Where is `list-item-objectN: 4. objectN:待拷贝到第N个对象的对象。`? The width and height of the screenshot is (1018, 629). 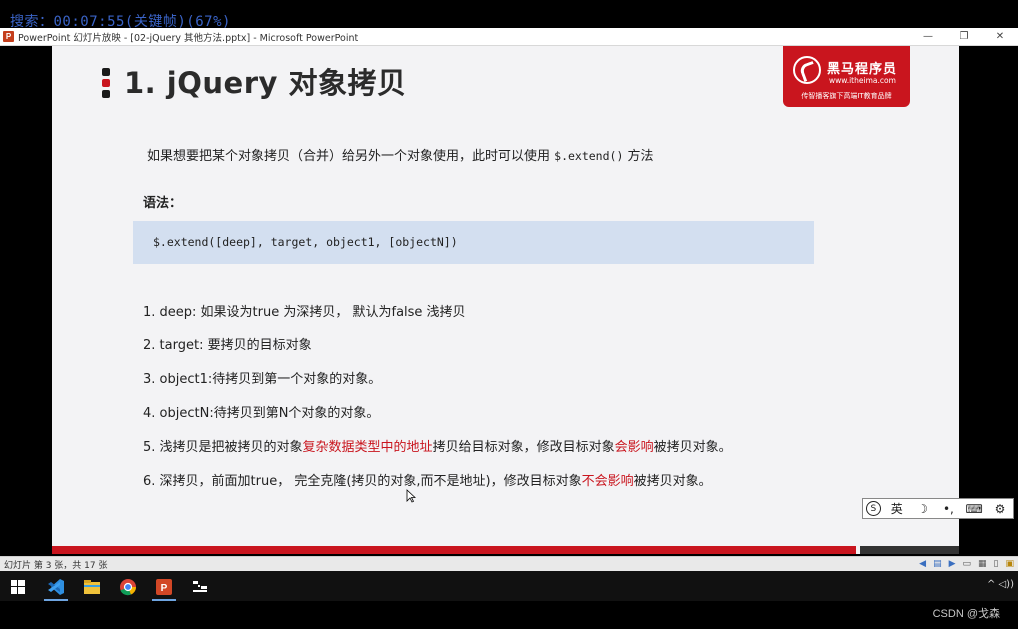
list-item-objectN: 4. objectN:待拷贝到第N个对象的对象。 is located at coordinates (261, 413).